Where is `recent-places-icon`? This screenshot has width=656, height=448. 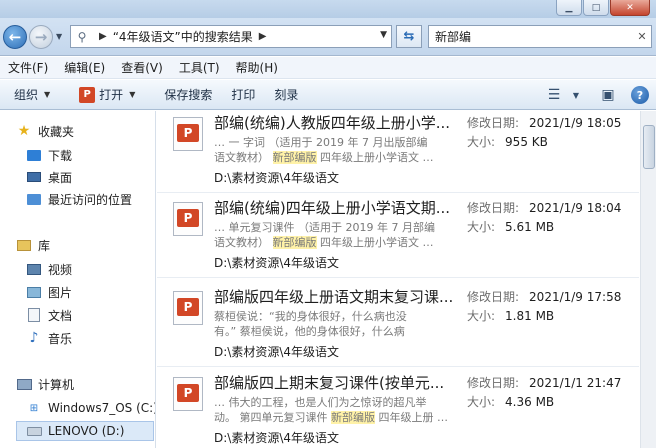
recent-places-icon is located at coordinates (34, 199).